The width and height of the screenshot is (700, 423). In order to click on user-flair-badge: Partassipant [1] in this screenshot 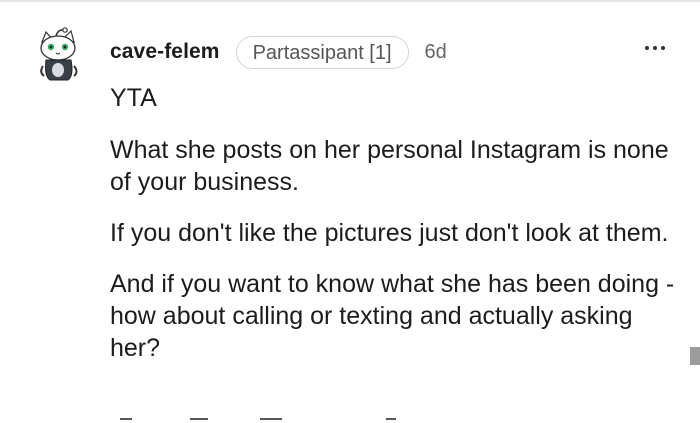, I will do `click(322, 52)`.